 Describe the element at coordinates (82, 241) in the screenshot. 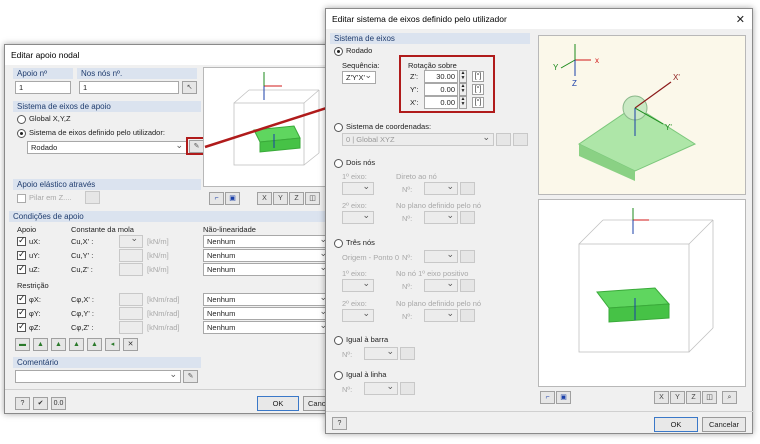

I see `ux-const-label: Cu,X' :` at that location.